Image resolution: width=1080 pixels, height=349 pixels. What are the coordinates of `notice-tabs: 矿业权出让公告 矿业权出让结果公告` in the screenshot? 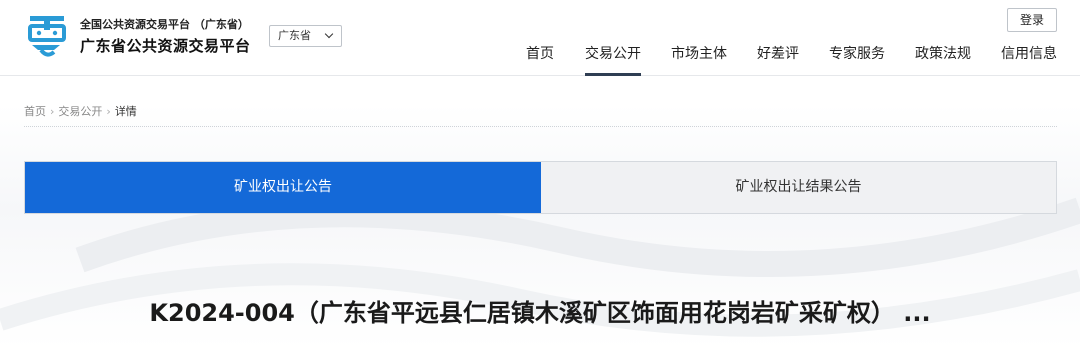 It's located at (540, 187).